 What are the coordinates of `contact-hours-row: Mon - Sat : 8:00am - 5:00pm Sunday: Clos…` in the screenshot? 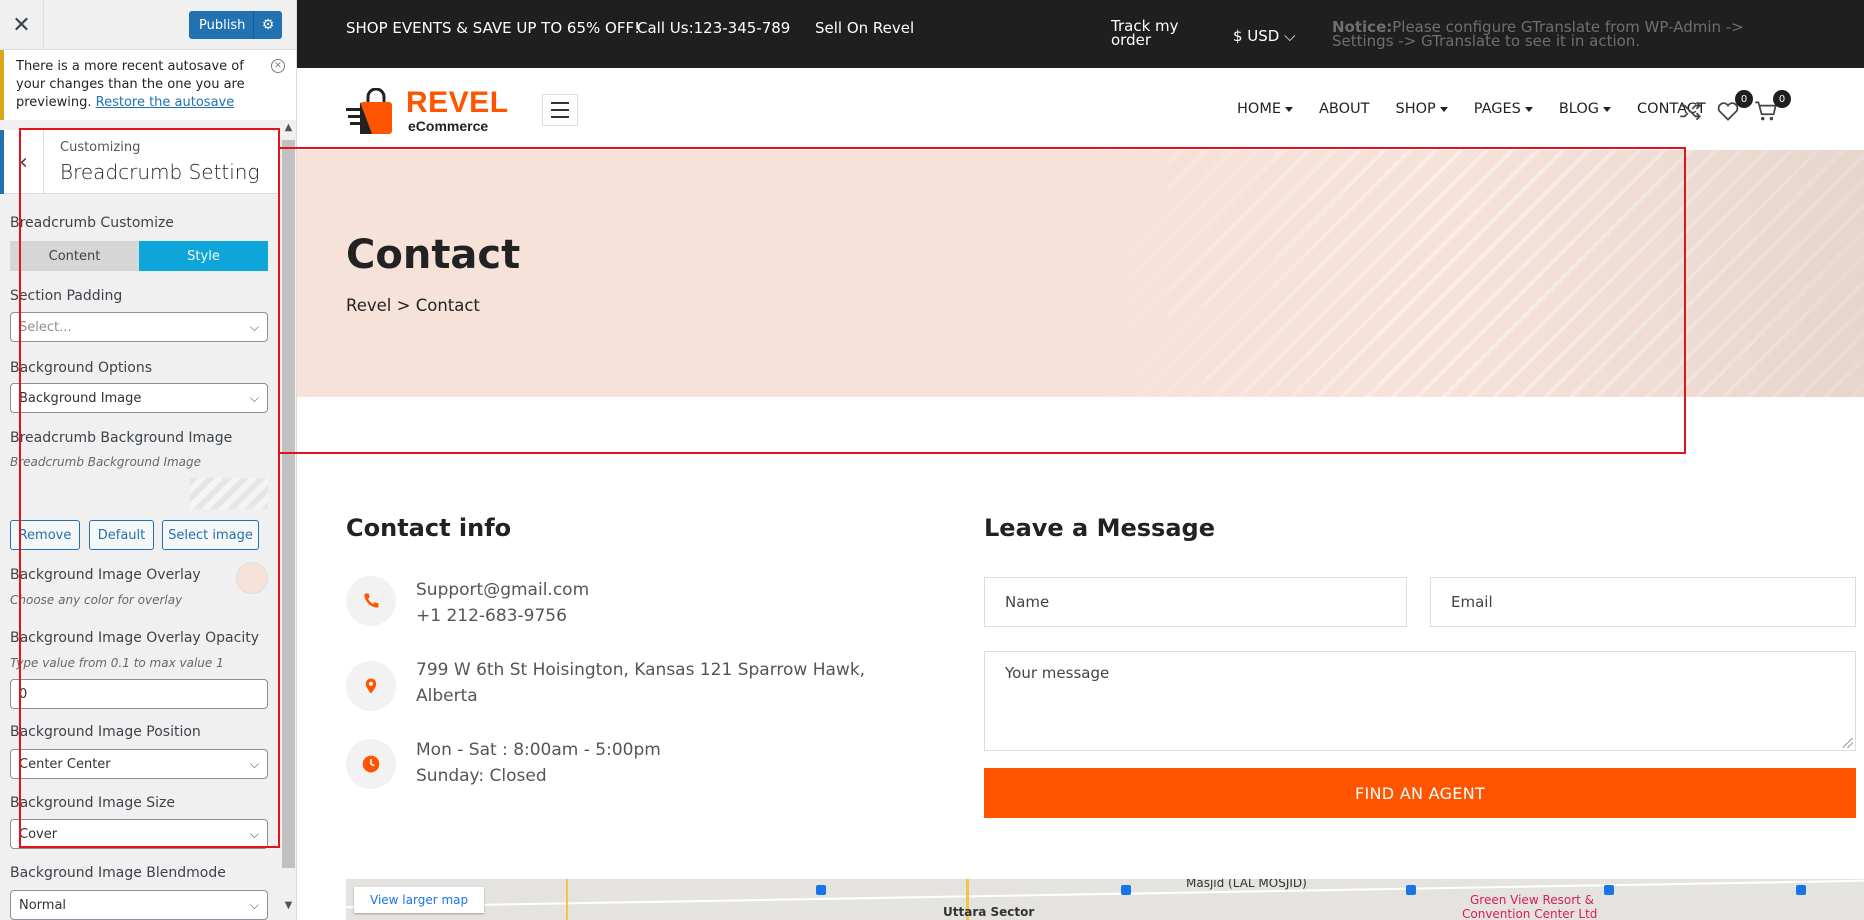 It's located at (606, 763).